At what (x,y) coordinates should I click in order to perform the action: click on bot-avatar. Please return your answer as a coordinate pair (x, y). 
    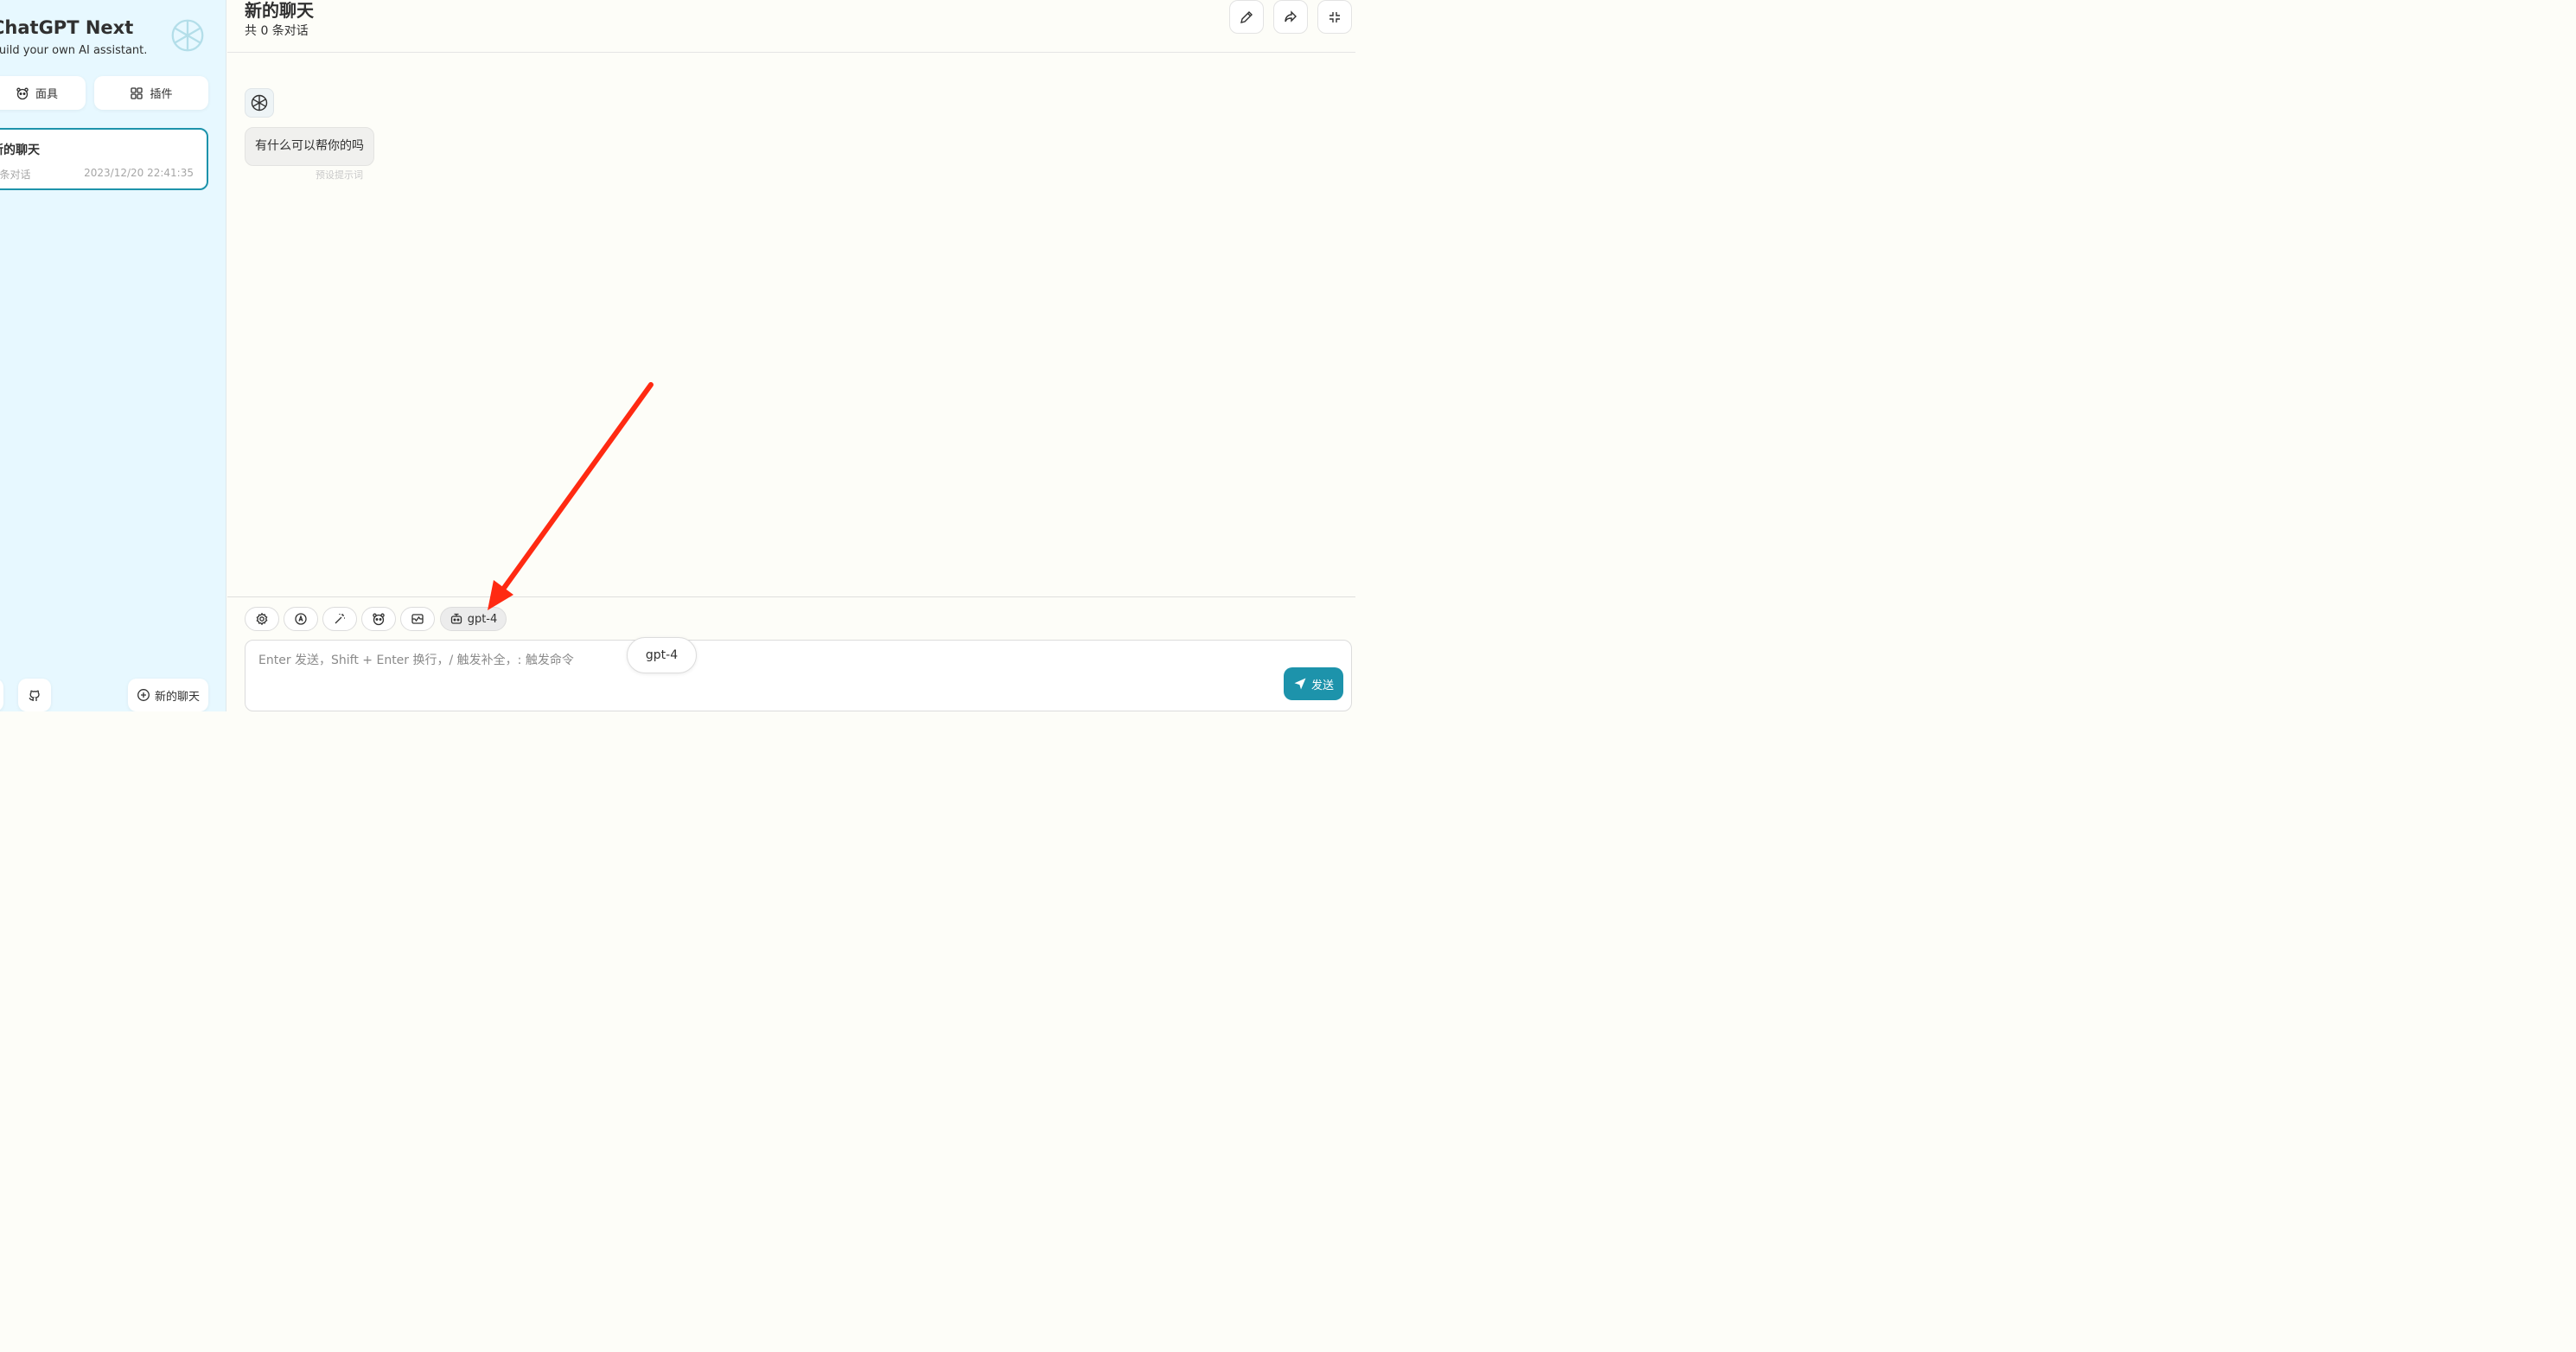
    Looking at the image, I should click on (259, 103).